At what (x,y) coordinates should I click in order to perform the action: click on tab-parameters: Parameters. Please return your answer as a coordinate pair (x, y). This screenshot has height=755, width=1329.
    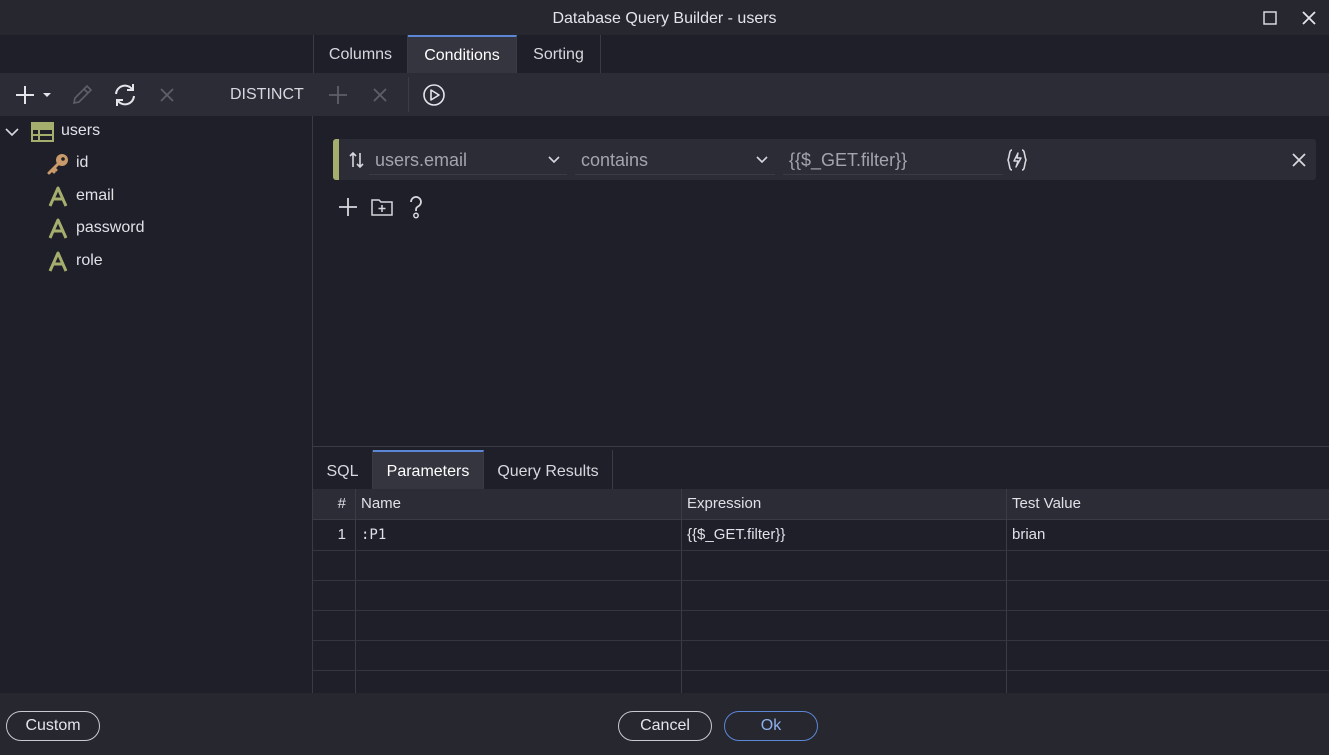
    Looking at the image, I should click on (428, 470).